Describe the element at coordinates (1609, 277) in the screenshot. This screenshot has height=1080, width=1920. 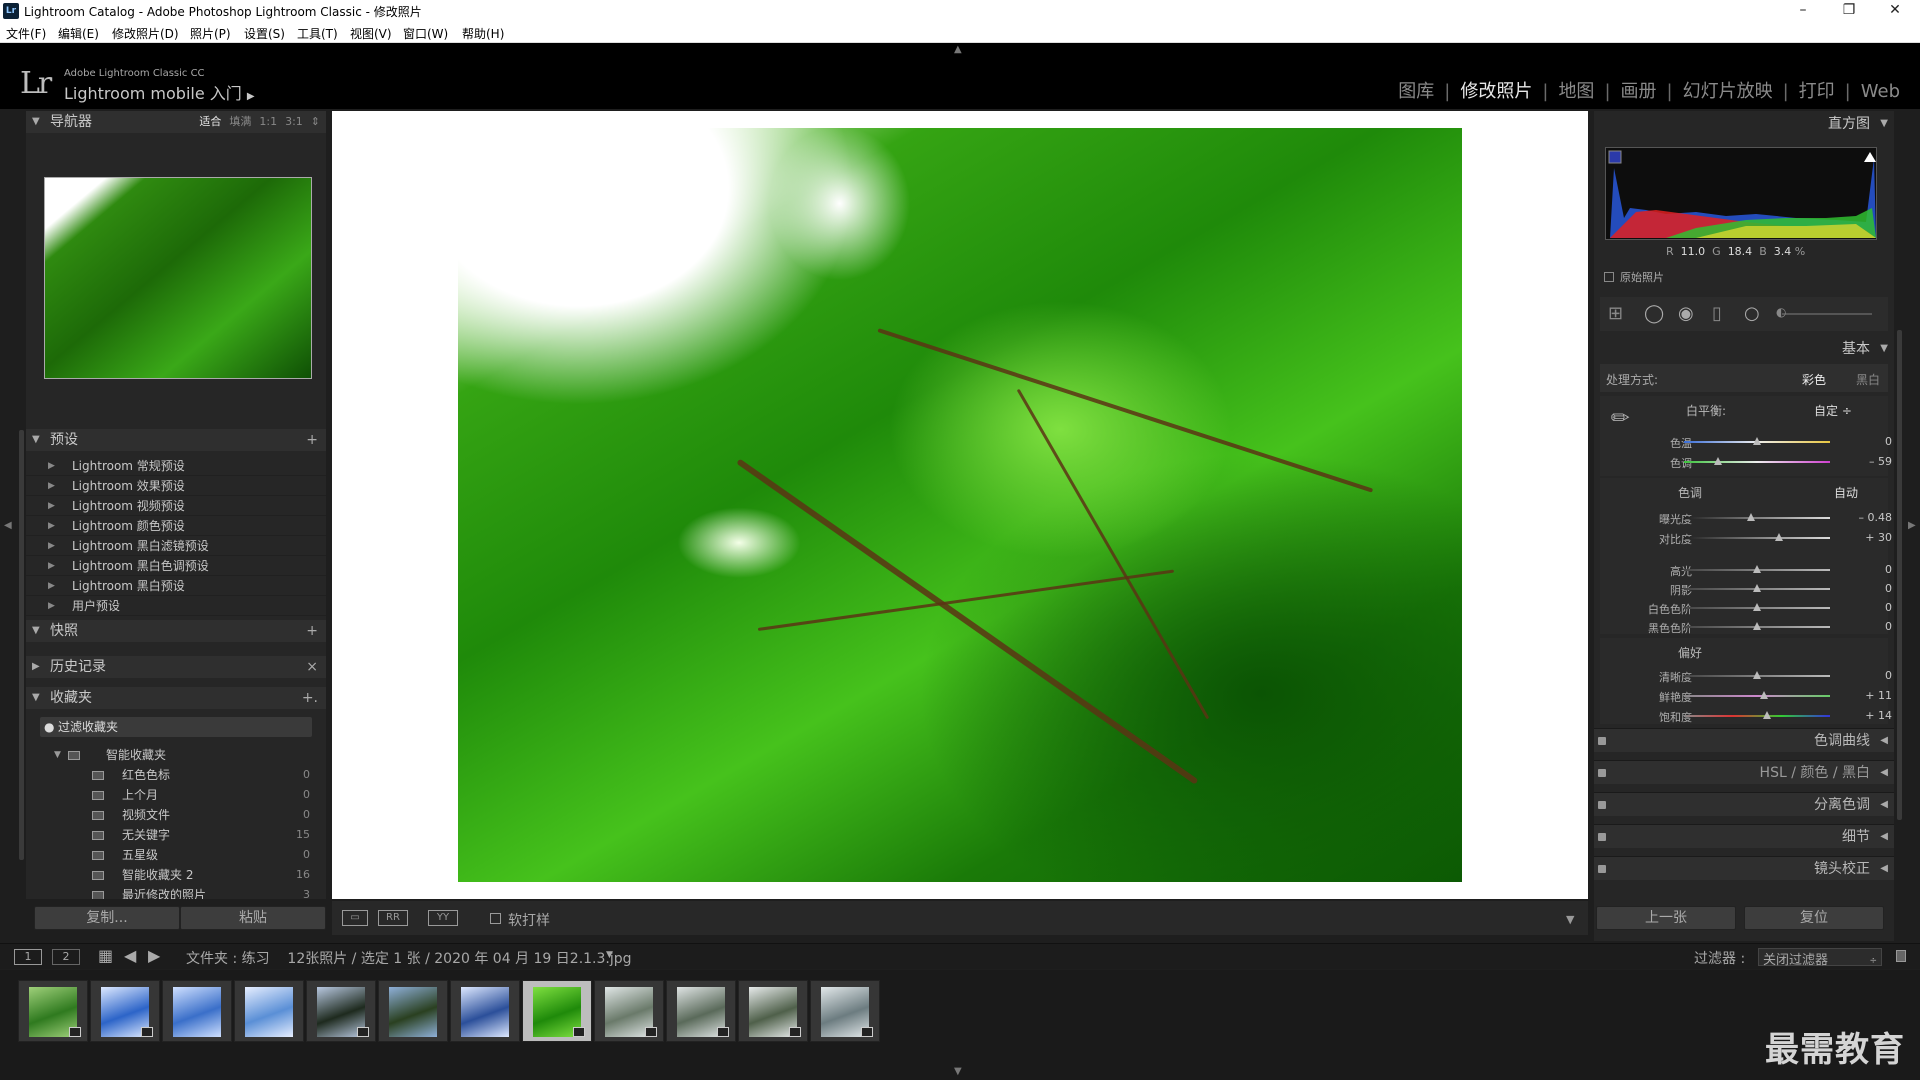
I see `original-photo-checkbox` at that location.